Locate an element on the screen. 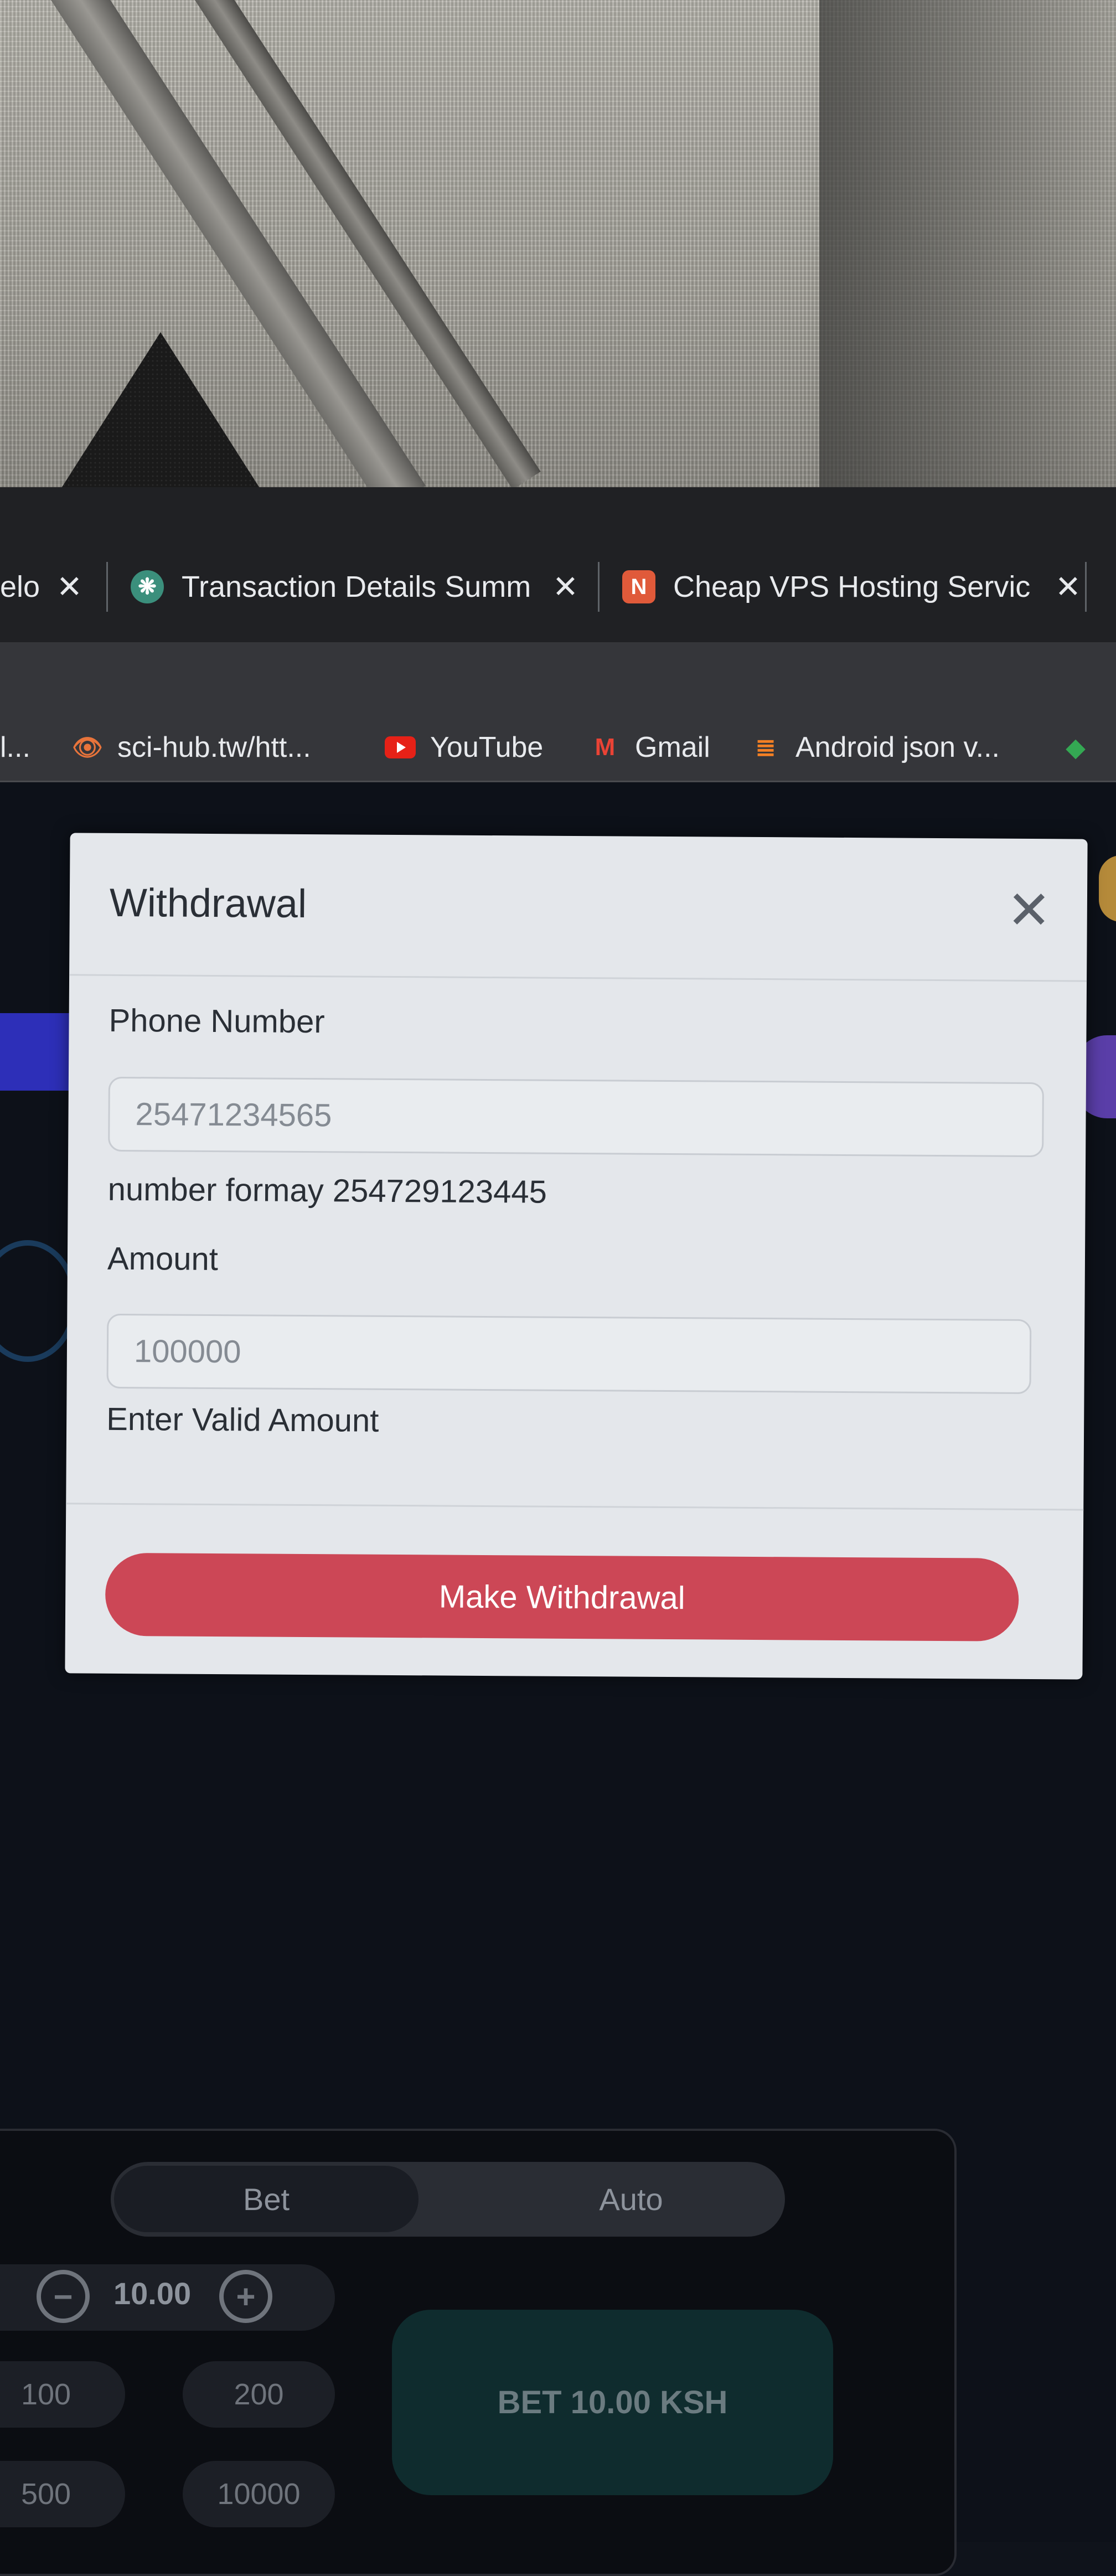 This screenshot has width=1116, height=2576. maps-icon: ◆ is located at coordinates (1075, 747).